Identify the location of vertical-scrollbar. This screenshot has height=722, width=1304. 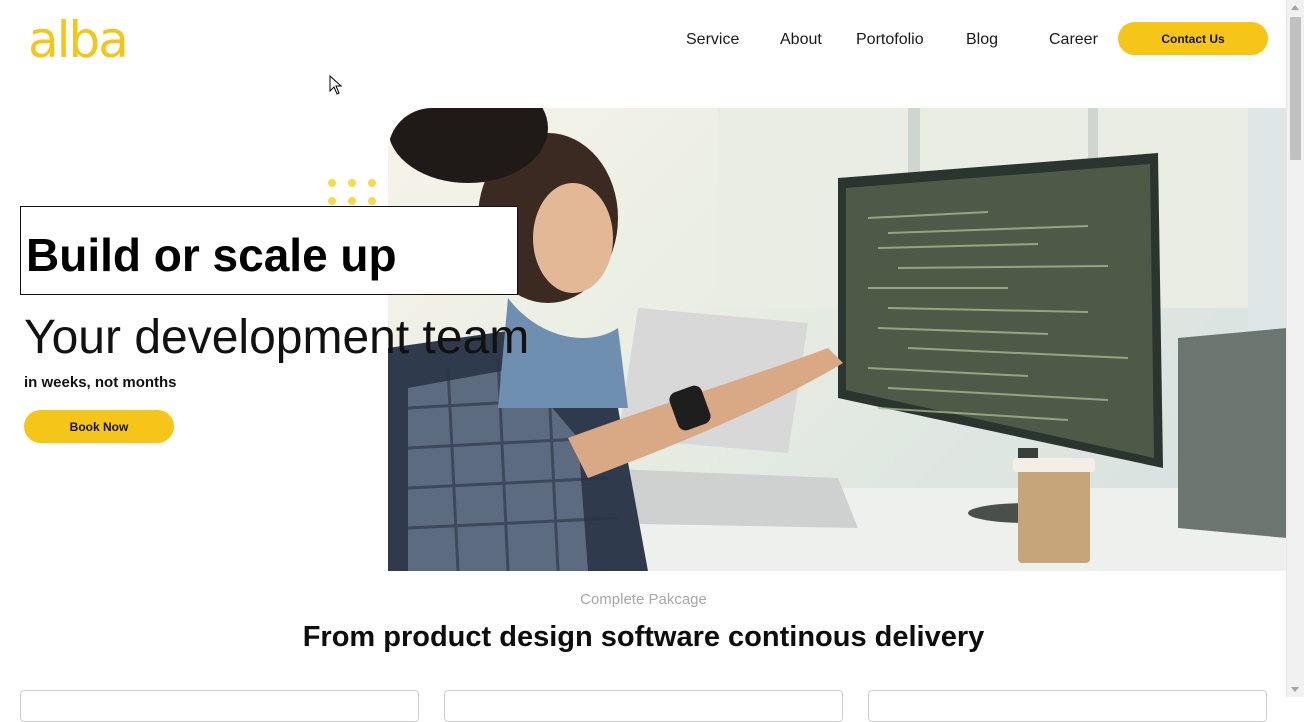
(1295, 348).